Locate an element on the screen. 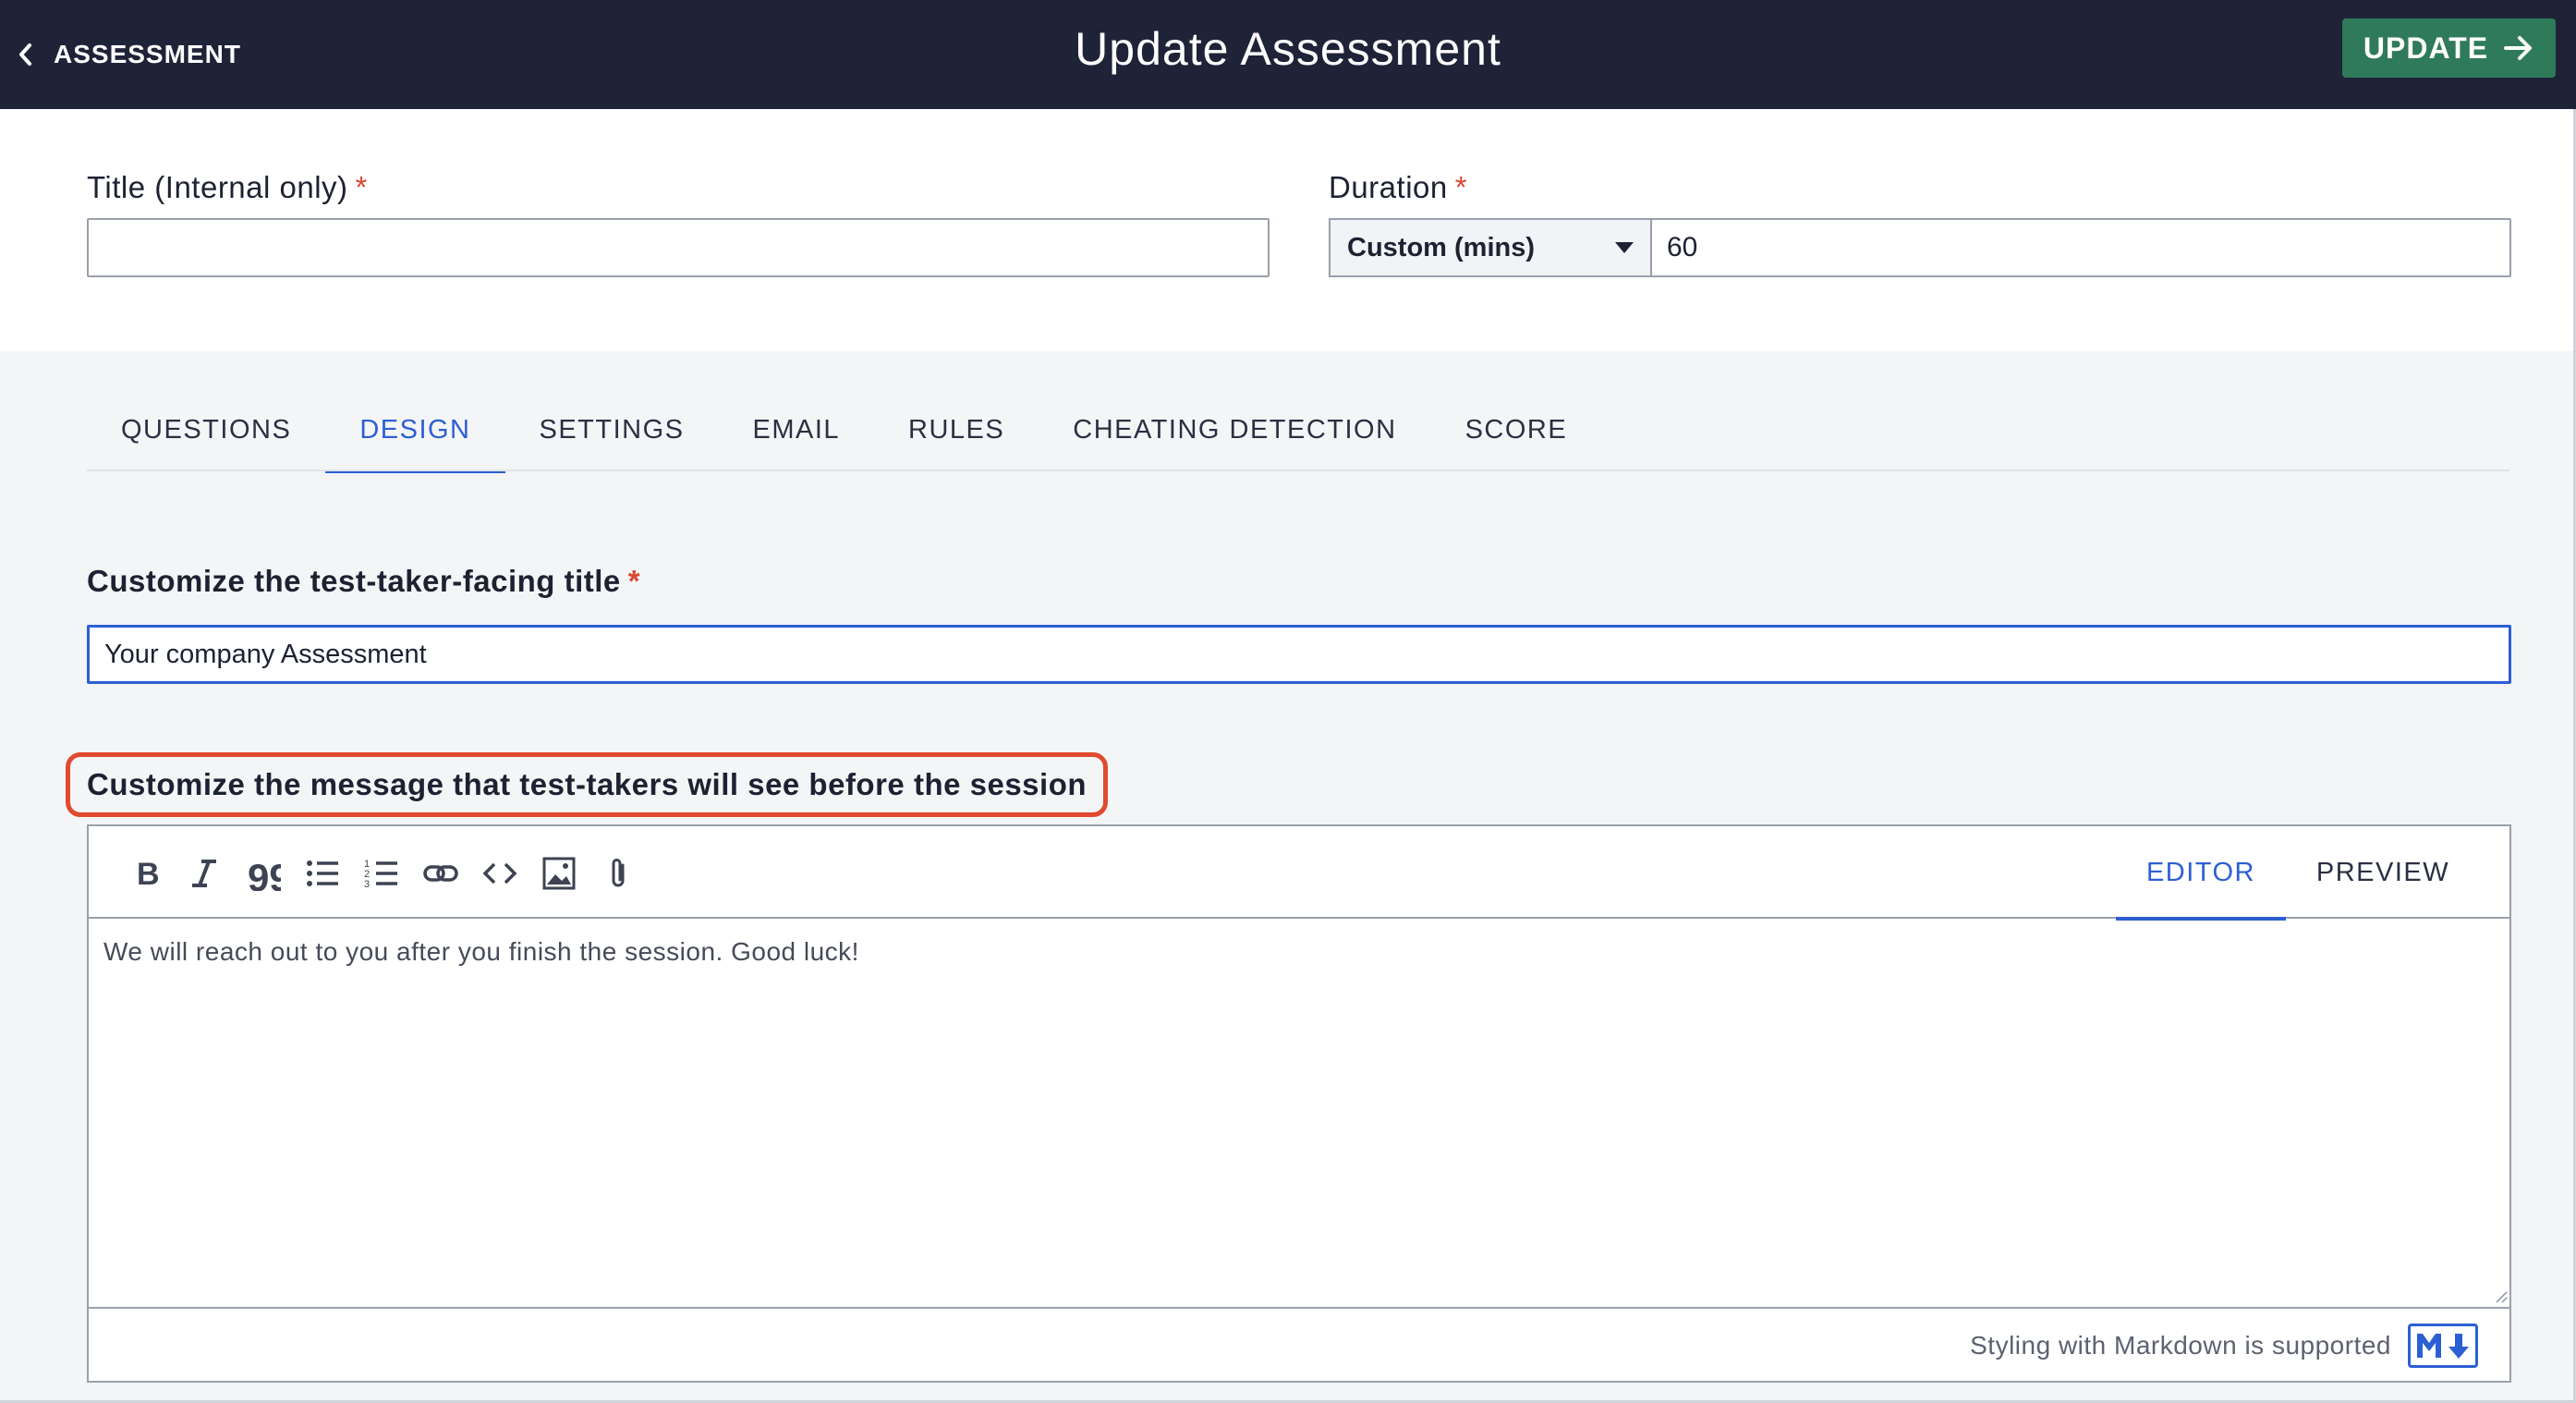  duration-label: Duration * is located at coordinates (1398, 187).